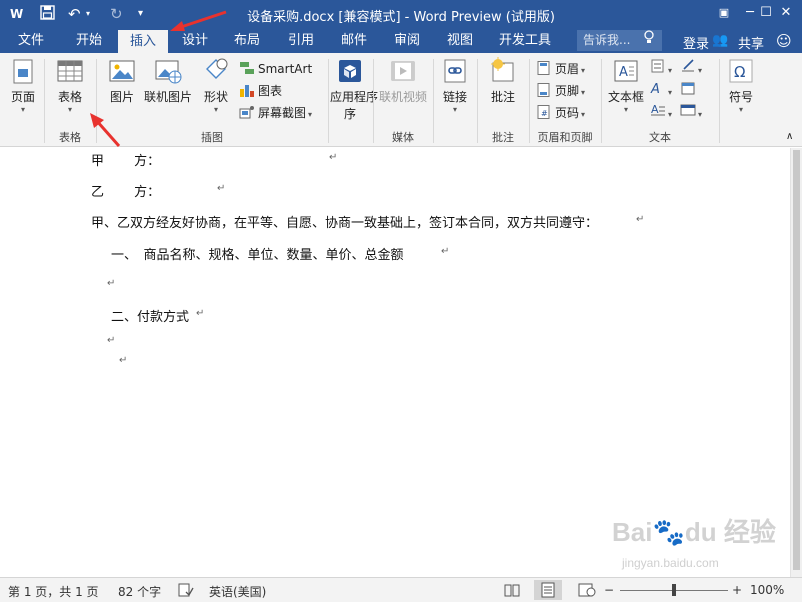 The height and width of the screenshot is (602, 802). I want to click on smiley-feedback-icon: ☺, so click(784, 41).